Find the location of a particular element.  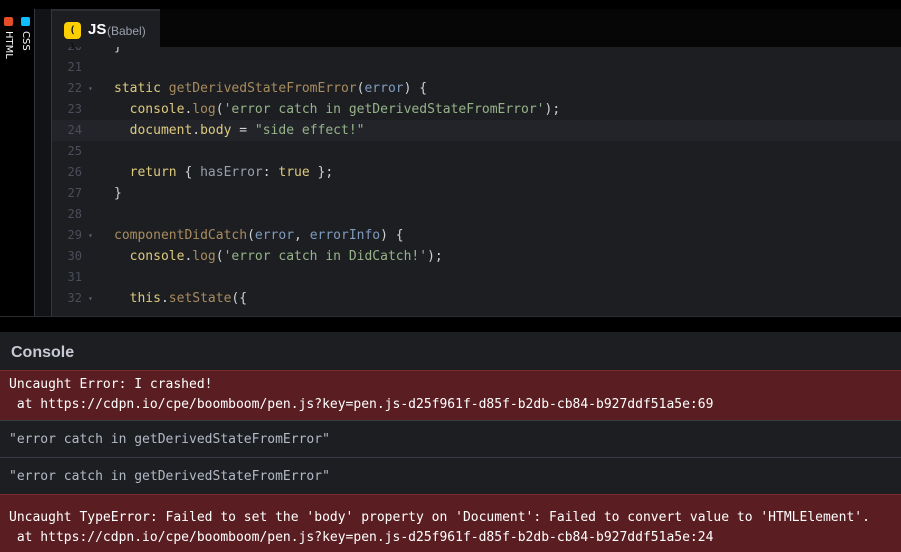

method-token: setState is located at coordinates (200, 298).